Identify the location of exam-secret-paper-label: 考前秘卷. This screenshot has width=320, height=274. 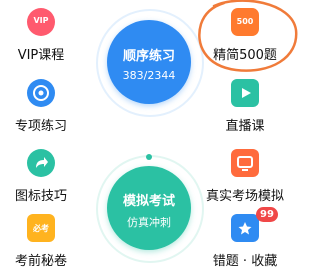
(40, 261).